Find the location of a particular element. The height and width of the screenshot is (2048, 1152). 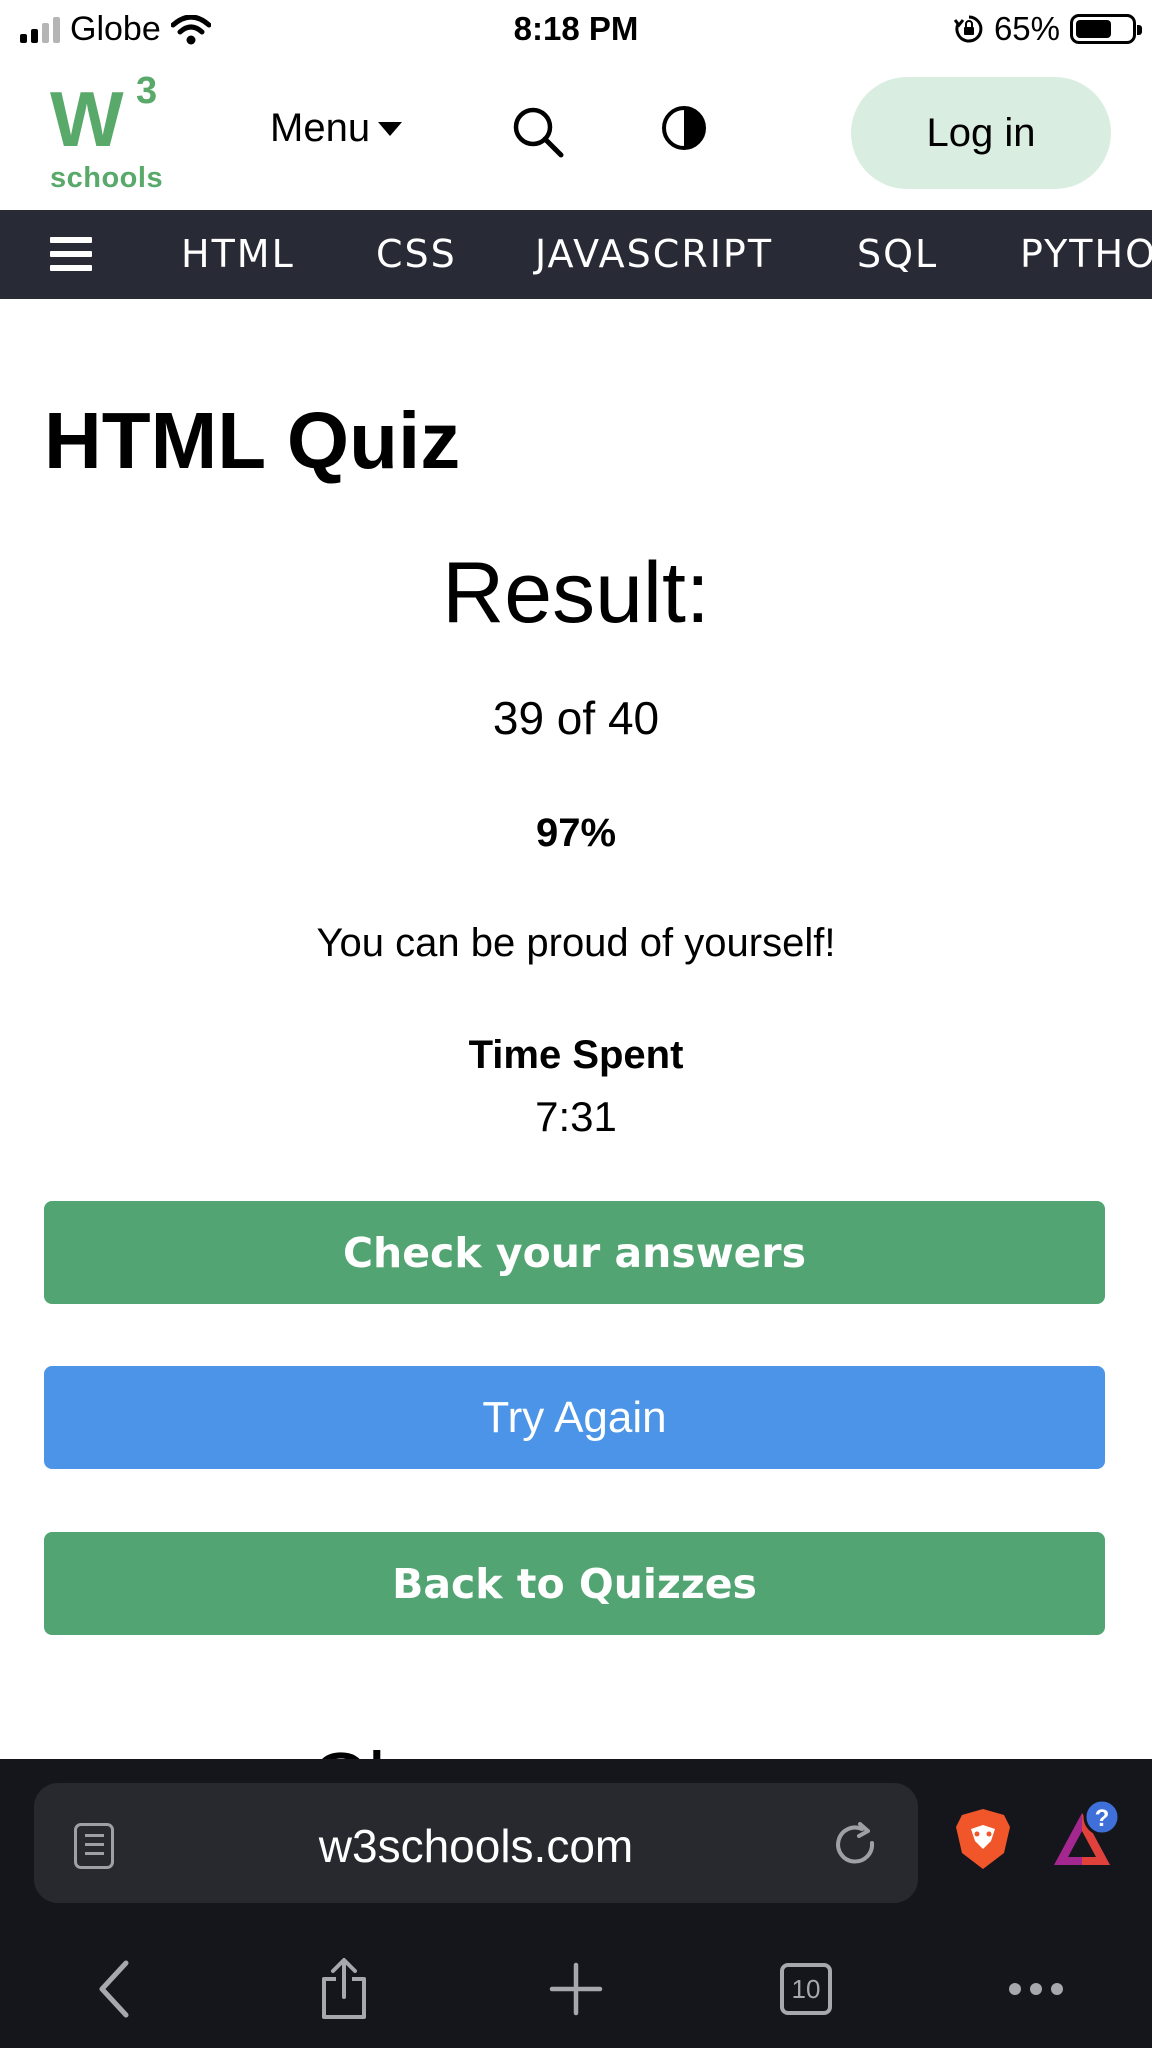

brave-rewards-icon: ? is located at coordinates (1086, 1833).